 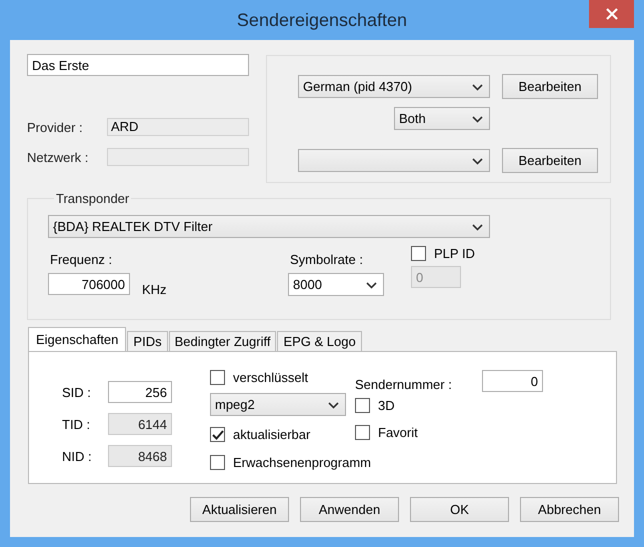 I want to click on channel-number-field: 0, so click(x=512, y=381).